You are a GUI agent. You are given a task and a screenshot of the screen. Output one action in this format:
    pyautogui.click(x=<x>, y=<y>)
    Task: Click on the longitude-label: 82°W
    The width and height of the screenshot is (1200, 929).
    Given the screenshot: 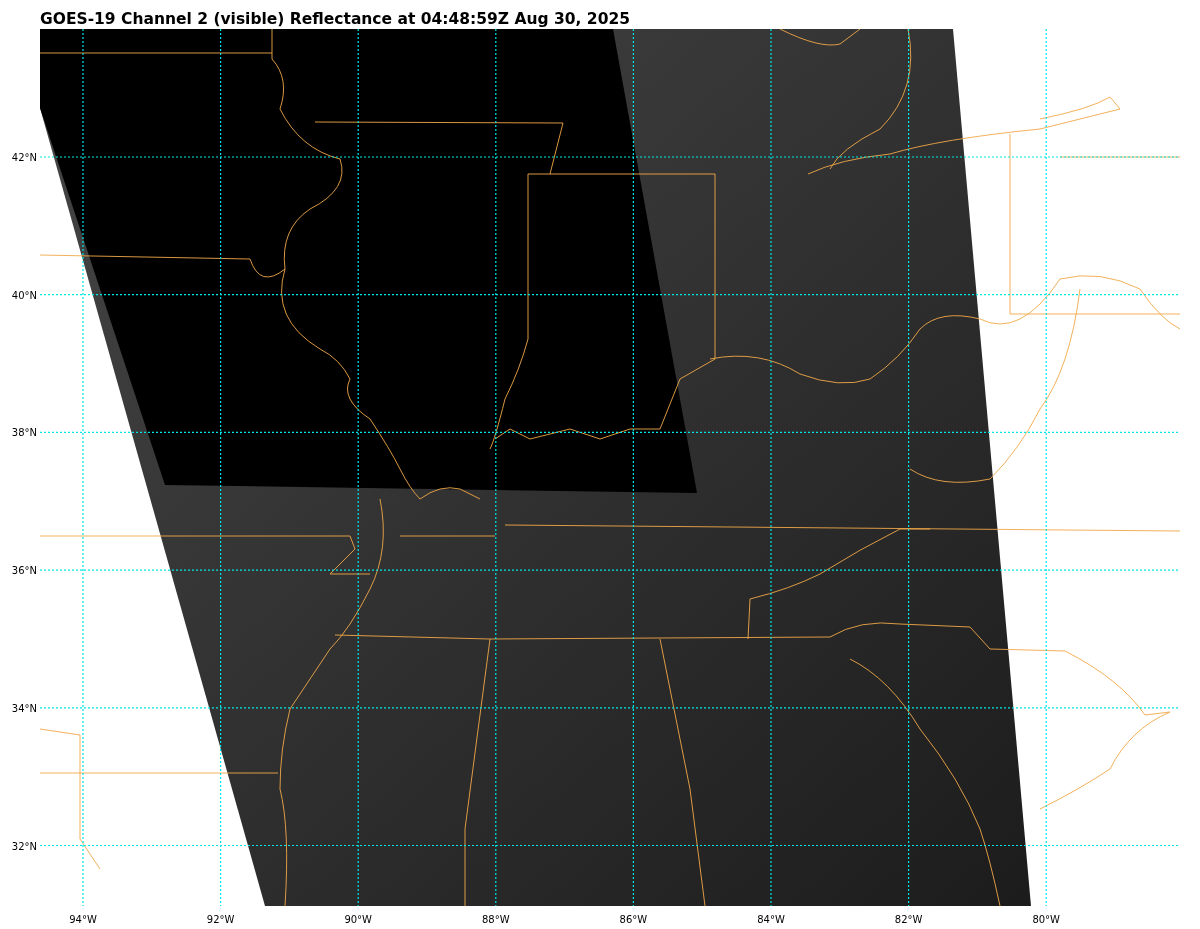 What is the action you would take?
    pyautogui.click(x=908, y=919)
    